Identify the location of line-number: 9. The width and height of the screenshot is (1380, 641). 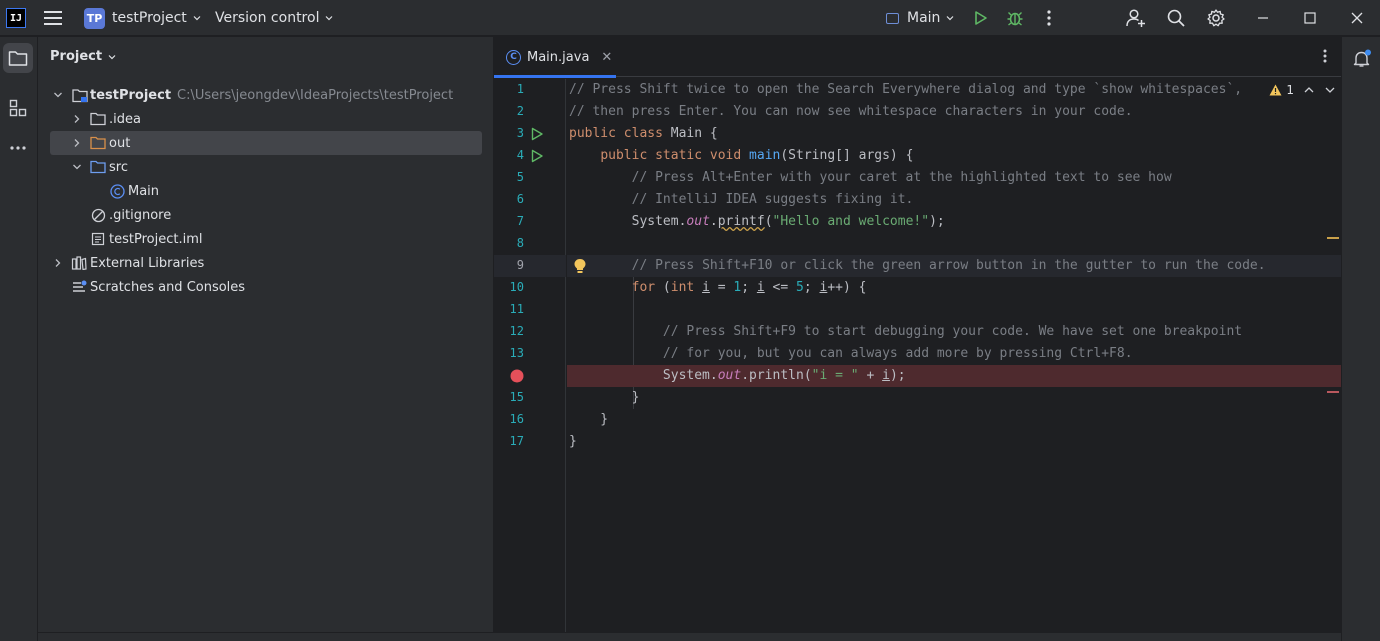
(520, 265).